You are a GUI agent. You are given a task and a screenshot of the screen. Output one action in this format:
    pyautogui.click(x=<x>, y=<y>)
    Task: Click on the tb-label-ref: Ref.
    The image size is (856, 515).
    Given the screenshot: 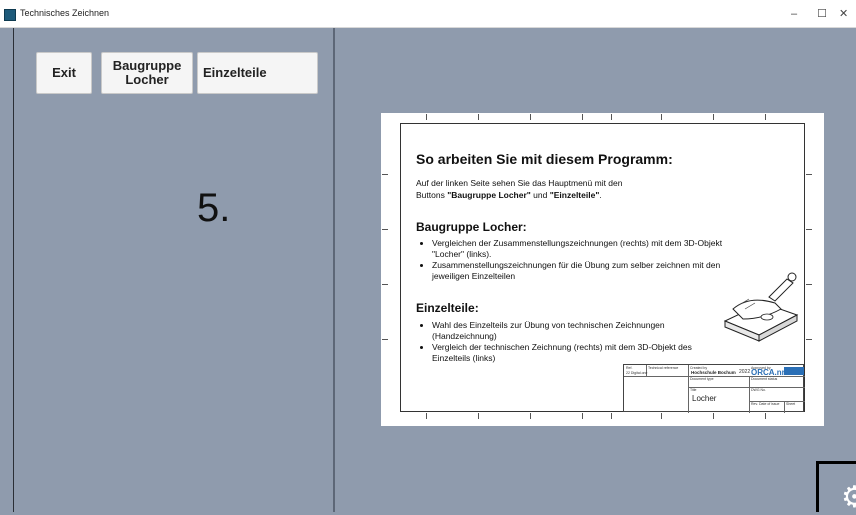 What is the action you would take?
    pyautogui.click(x=629, y=368)
    